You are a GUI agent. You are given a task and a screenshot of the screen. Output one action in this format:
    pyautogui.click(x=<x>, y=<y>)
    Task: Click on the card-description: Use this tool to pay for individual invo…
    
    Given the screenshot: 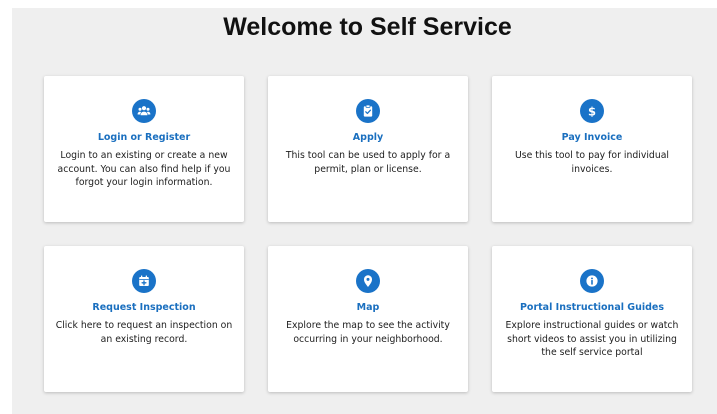 What is the action you would take?
    pyautogui.click(x=591, y=162)
    